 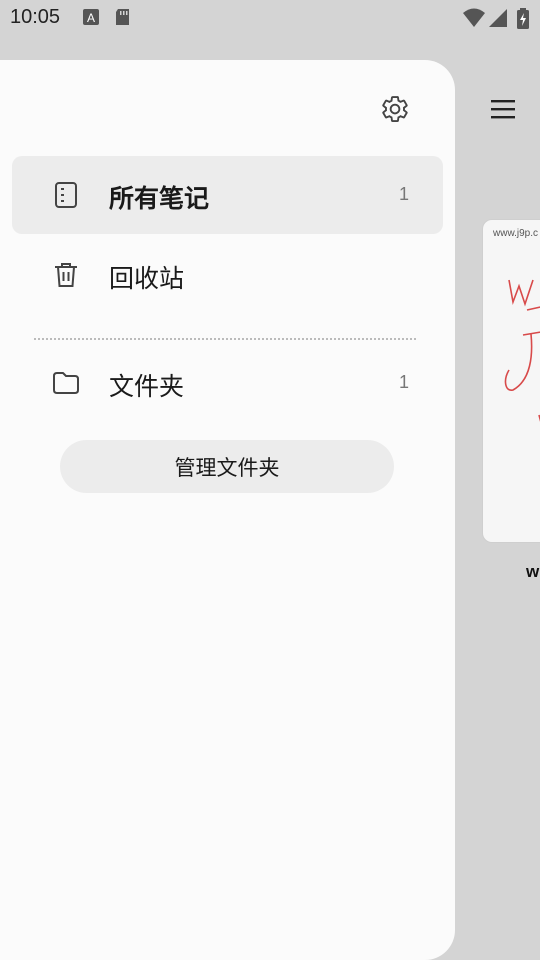 I want to click on nav-item-label: 所有笔记, so click(x=159, y=198).